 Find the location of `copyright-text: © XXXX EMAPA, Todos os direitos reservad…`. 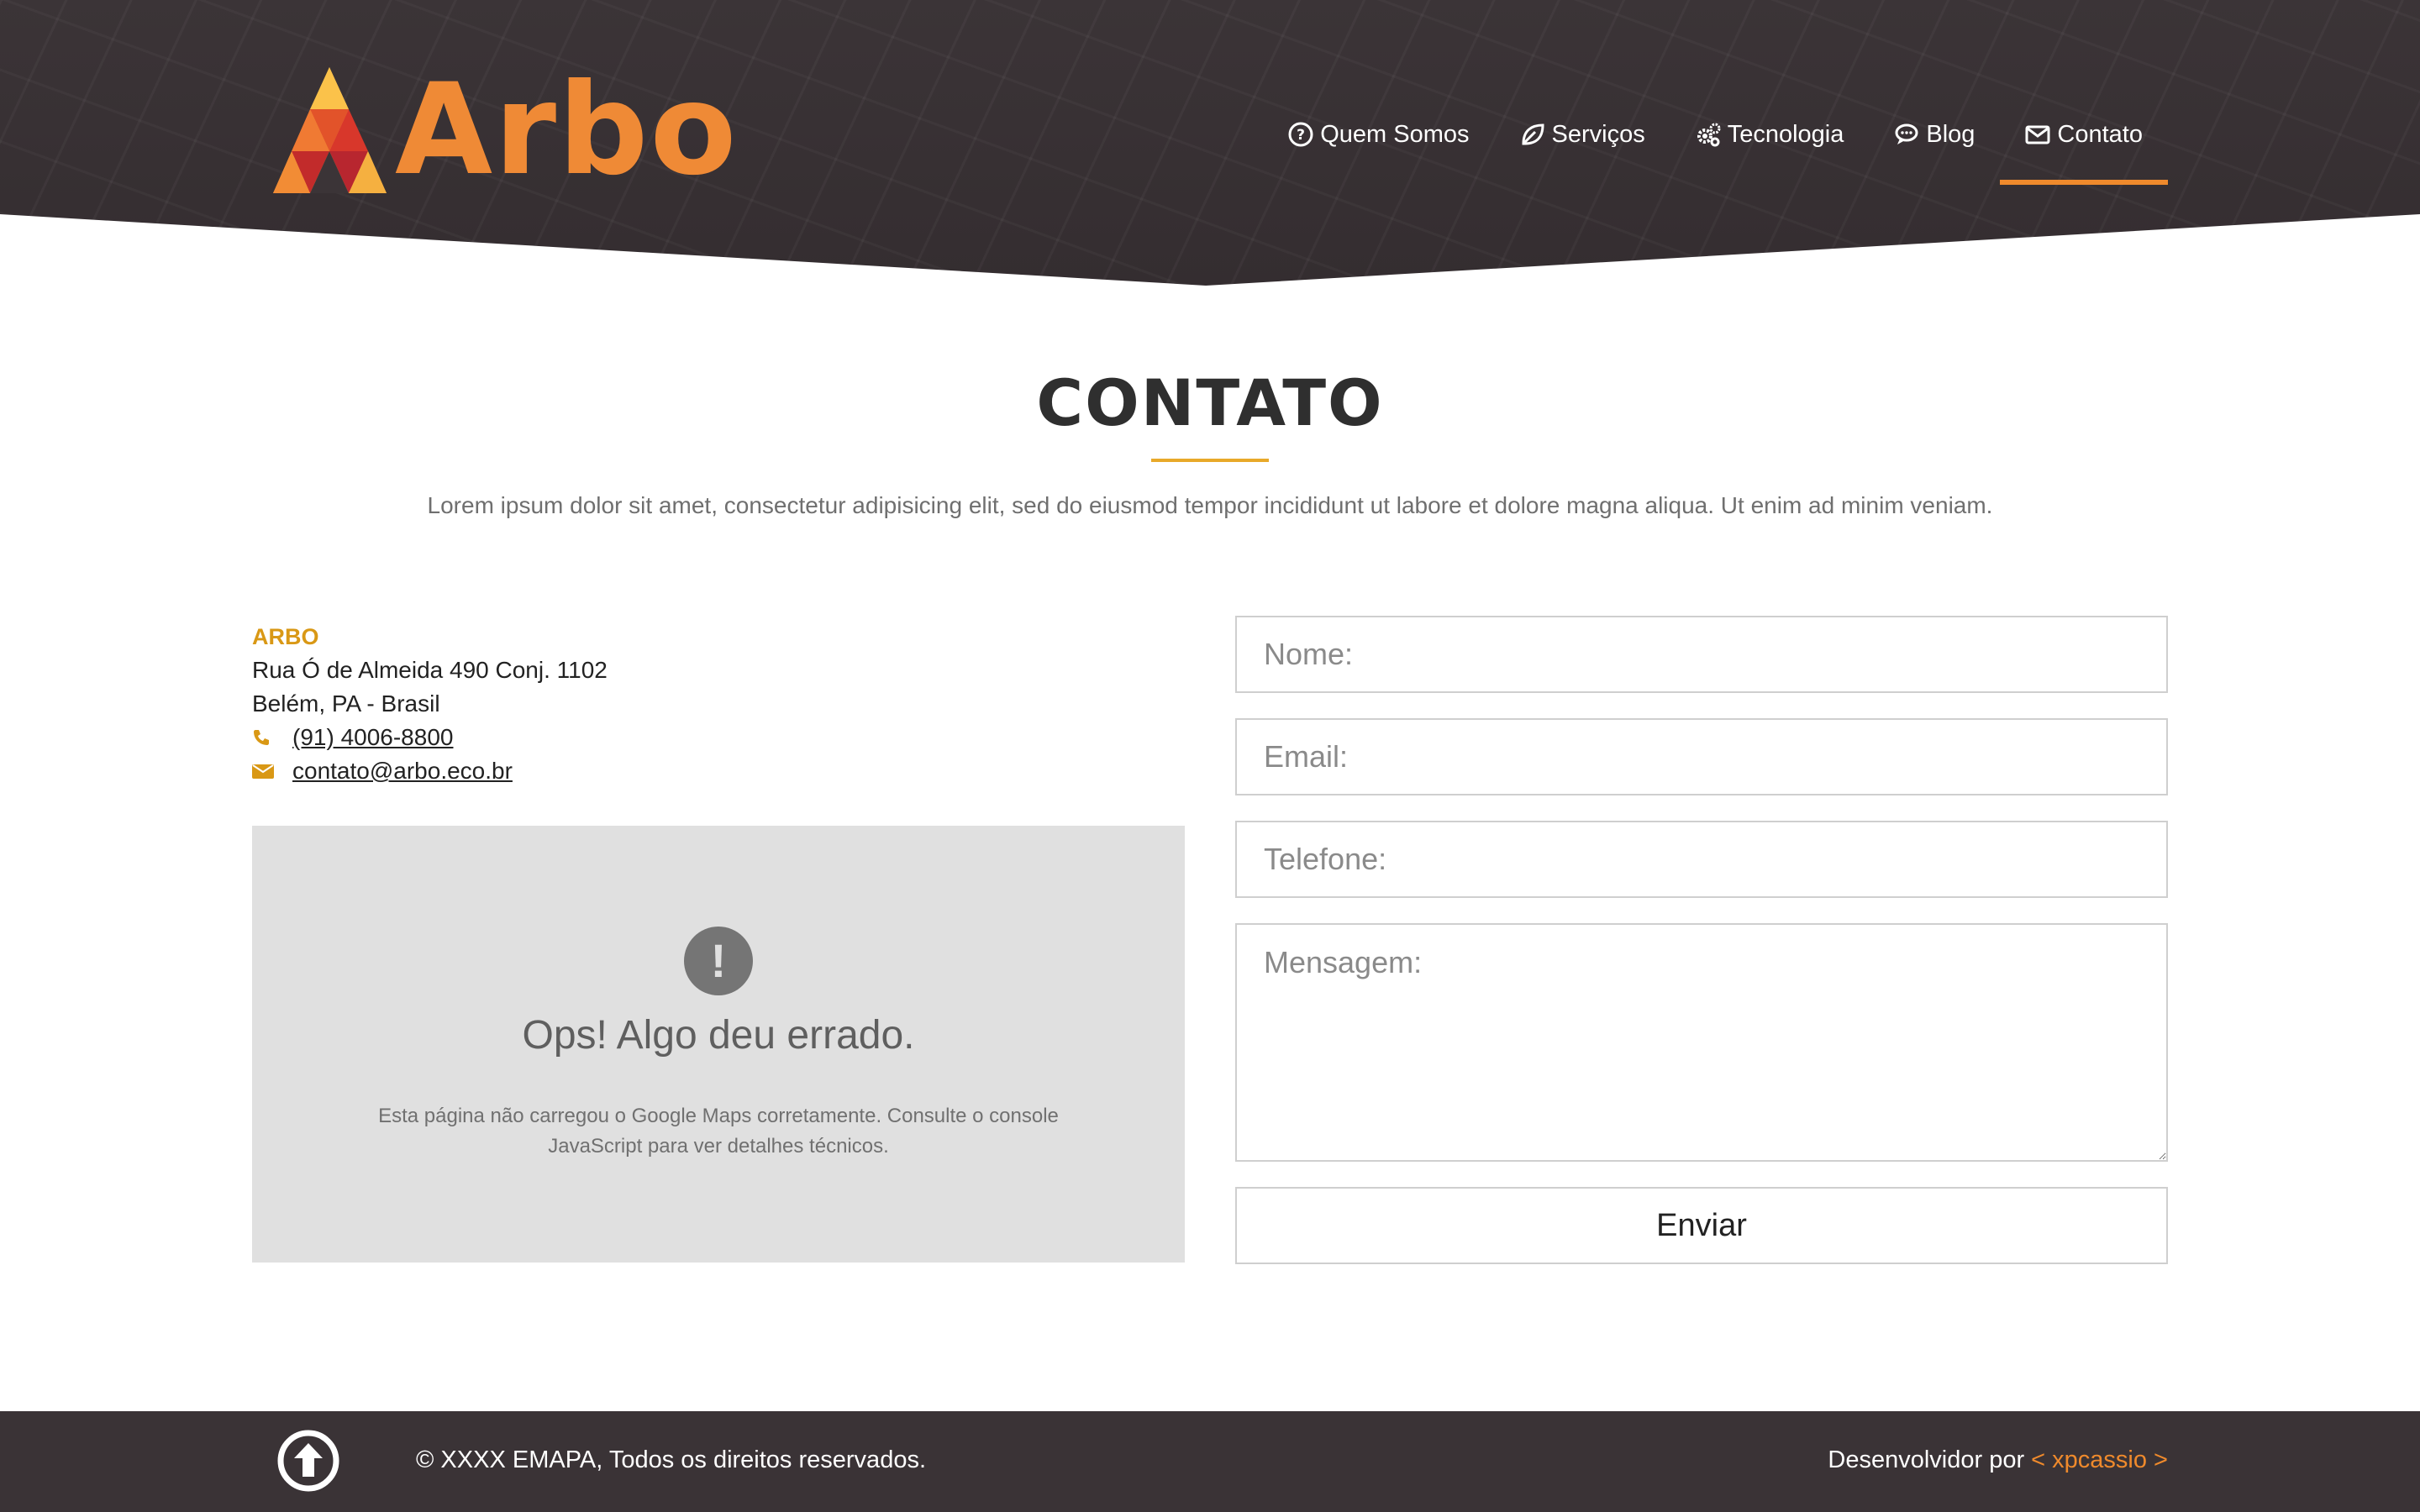

copyright-text: © XXXX EMAPA, Todos os direitos reservad… is located at coordinates (672, 1459).